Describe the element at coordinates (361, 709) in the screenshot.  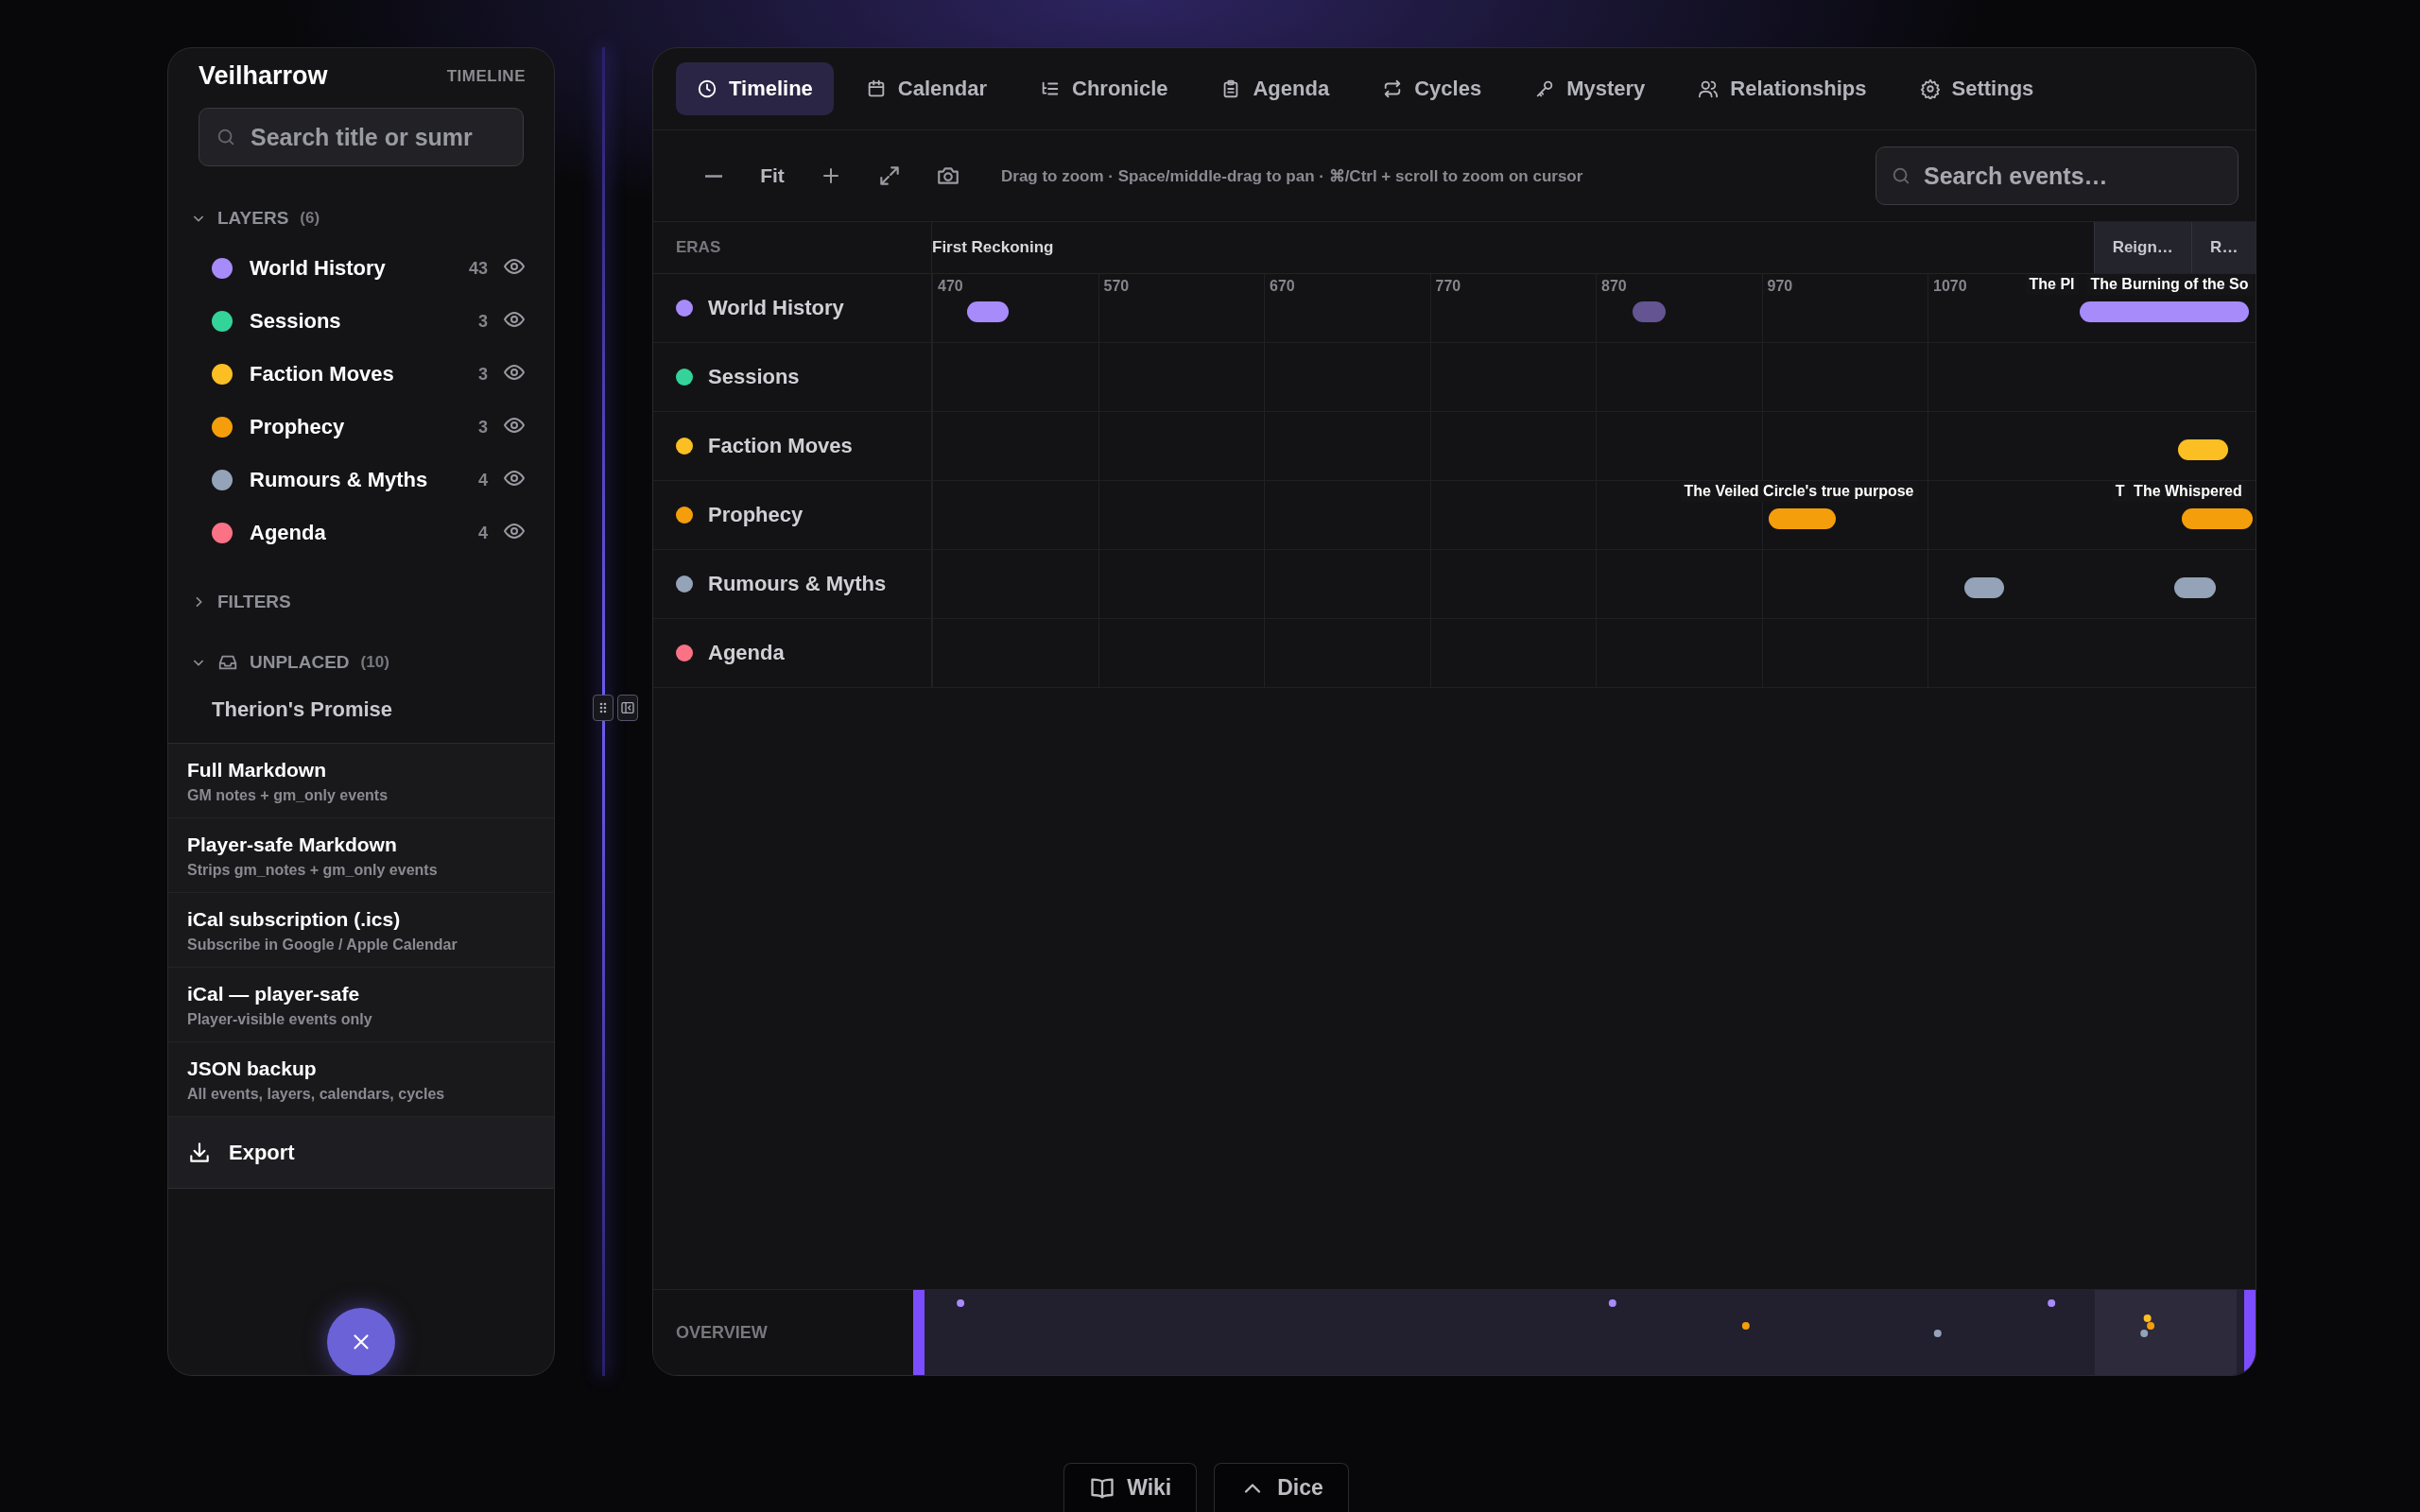
I see `unplaced-event: Therion's Promise` at that location.